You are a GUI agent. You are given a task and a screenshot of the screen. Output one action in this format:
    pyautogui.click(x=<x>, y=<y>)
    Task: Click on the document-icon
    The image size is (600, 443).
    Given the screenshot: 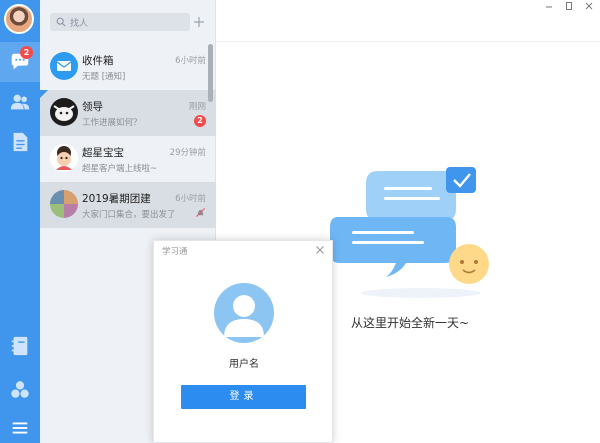 What is the action you would take?
    pyautogui.click(x=20, y=142)
    